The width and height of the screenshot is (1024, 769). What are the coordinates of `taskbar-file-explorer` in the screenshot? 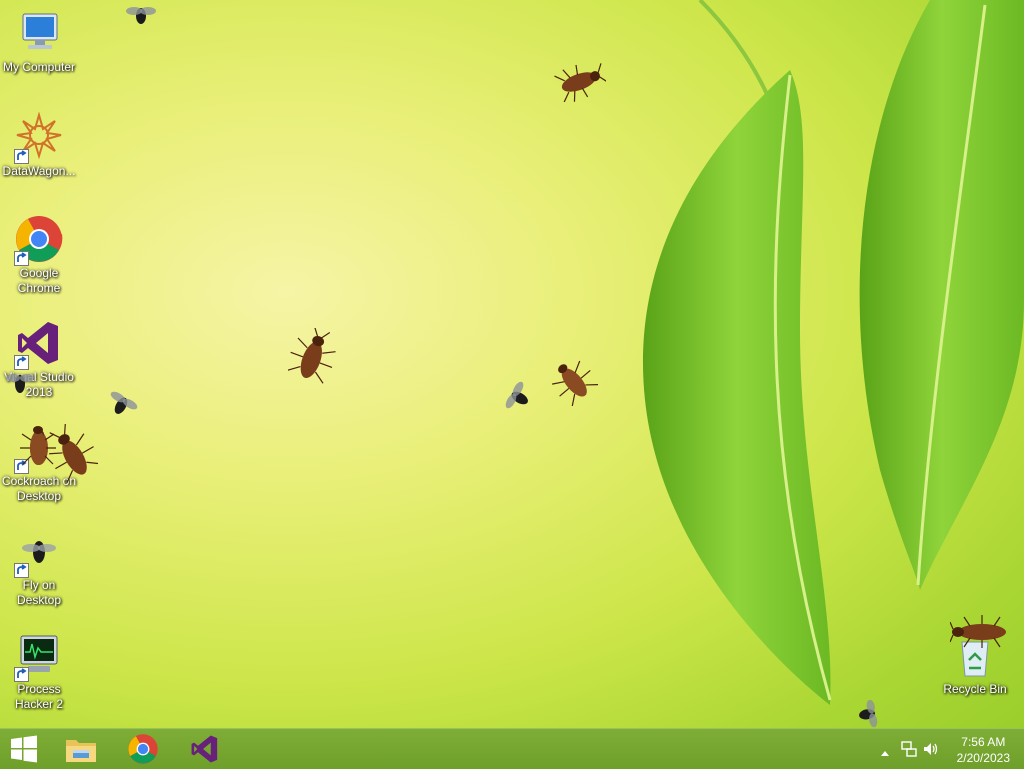 It's located at (81, 749).